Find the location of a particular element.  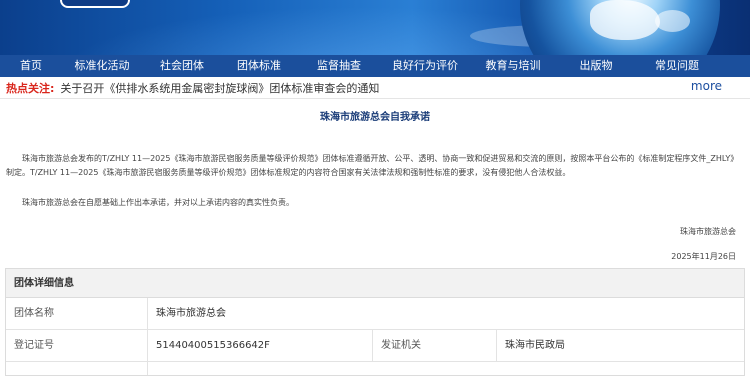

nav-item-faq: 常见问题 is located at coordinates (677, 66).